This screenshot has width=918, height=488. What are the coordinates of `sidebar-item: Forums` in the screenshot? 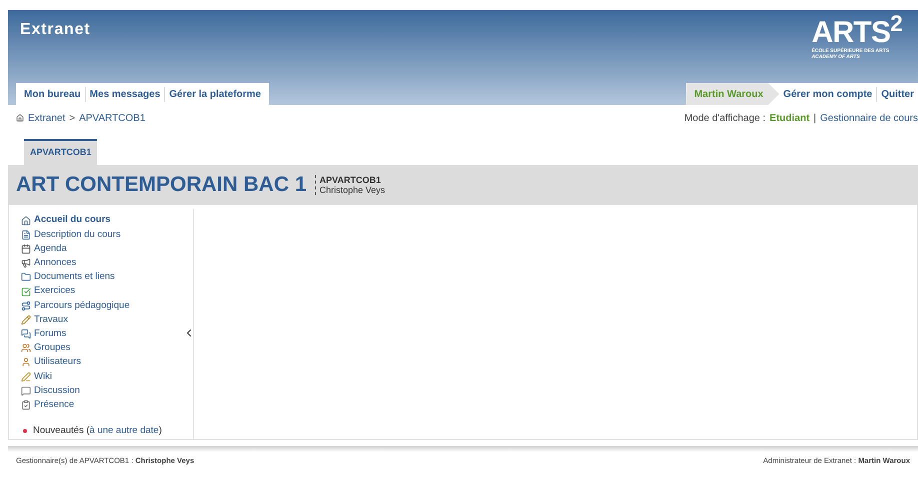 It's located at (107, 334).